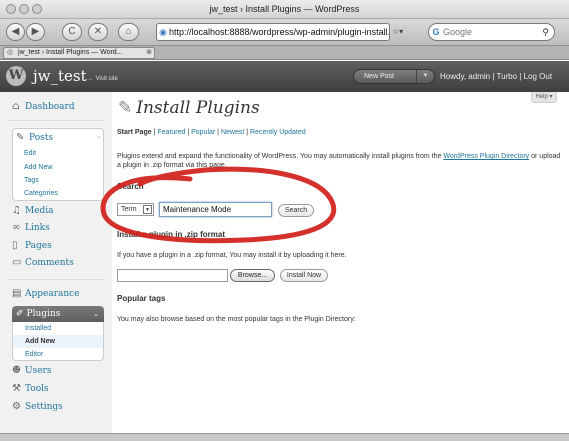  What do you see at coordinates (49, 263) in the screenshot?
I see `sidebar-item-label: Comments` at bounding box center [49, 263].